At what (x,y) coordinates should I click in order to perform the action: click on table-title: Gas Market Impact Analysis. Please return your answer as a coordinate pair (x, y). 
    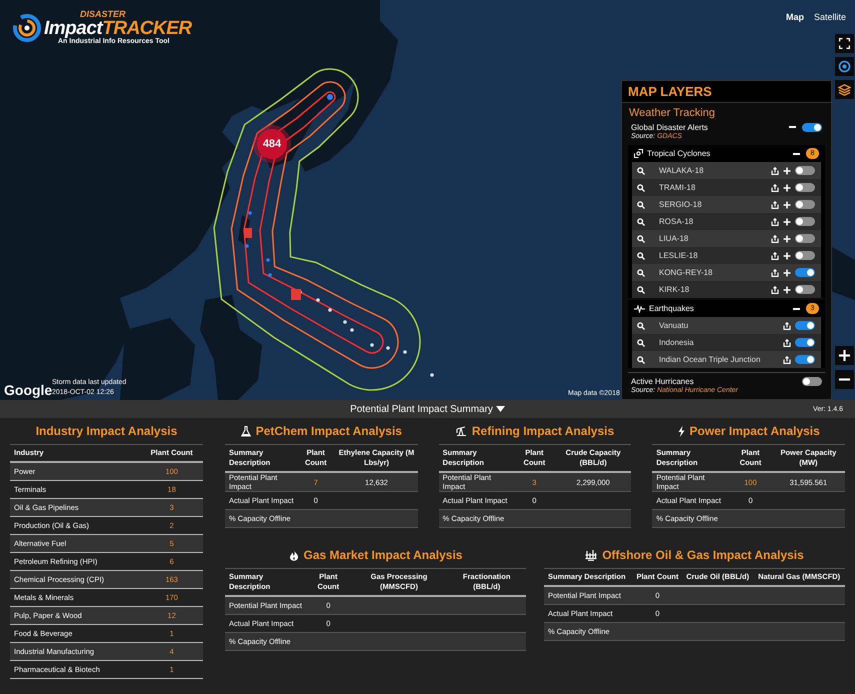
    Looking at the image, I should click on (383, 555).